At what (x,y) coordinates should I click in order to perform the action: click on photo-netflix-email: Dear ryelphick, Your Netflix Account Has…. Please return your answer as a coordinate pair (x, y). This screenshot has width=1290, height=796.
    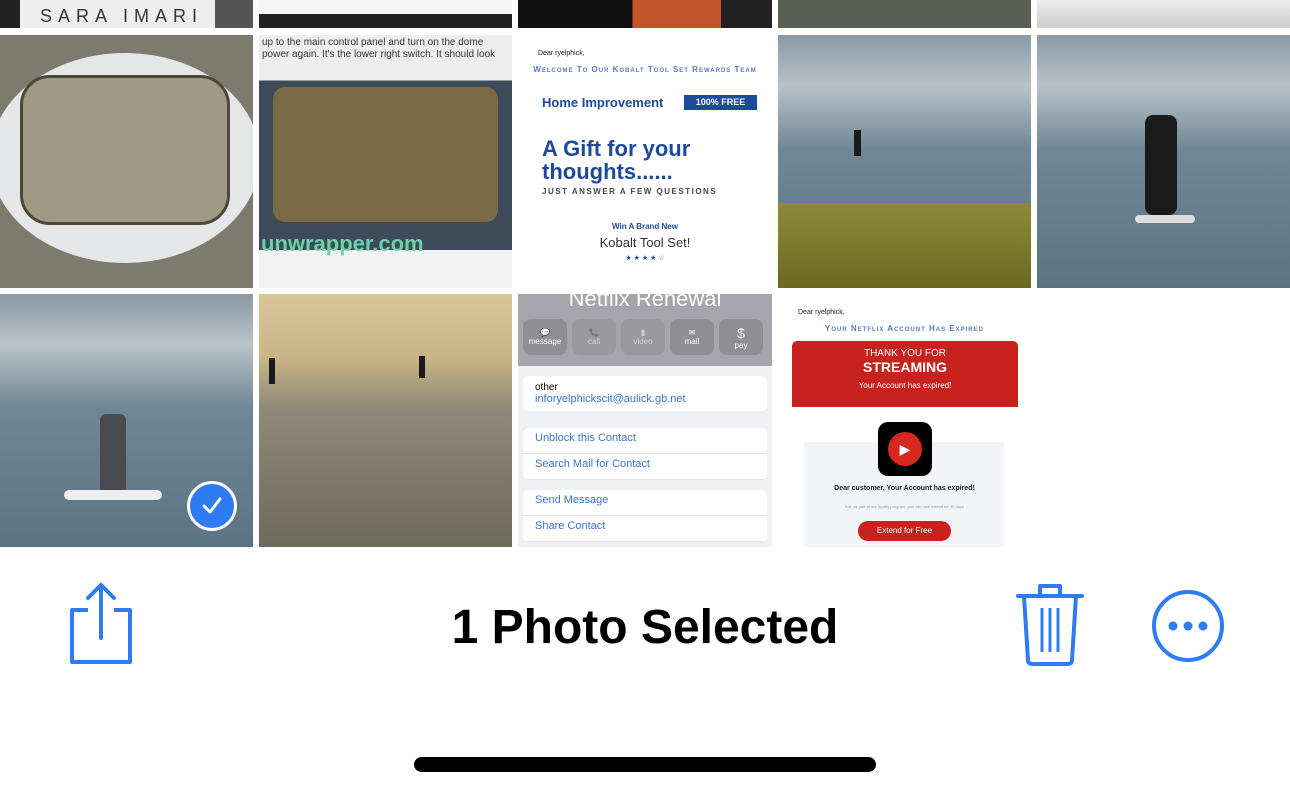
    Looking at the image, I should click on (904, 420).